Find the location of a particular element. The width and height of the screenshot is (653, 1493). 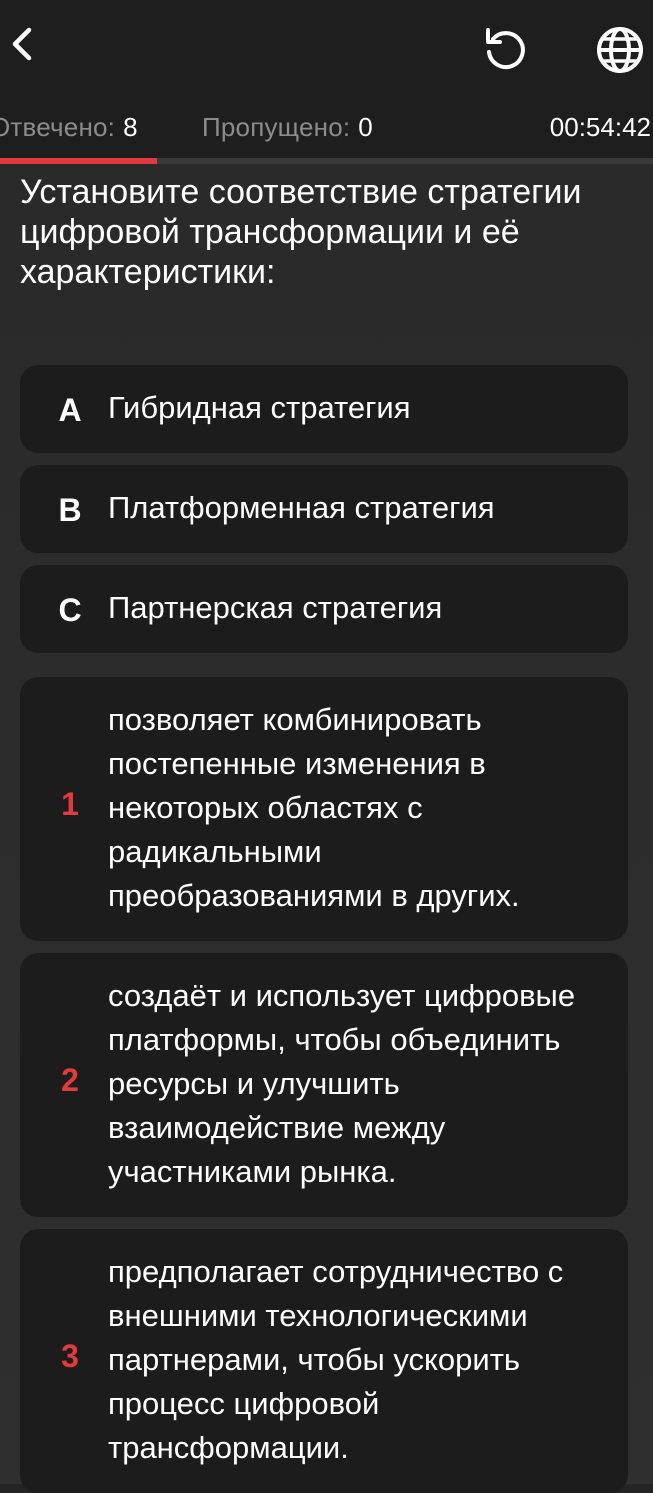

language-button is located at coordinates (620, 50).